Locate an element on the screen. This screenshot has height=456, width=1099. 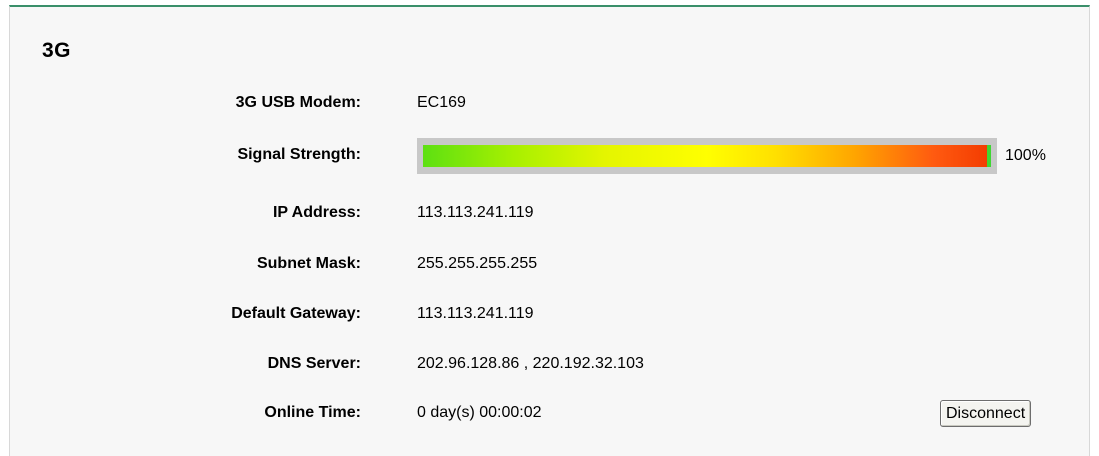
online-time-label: Online Time: is located at coordinates (312, 412).